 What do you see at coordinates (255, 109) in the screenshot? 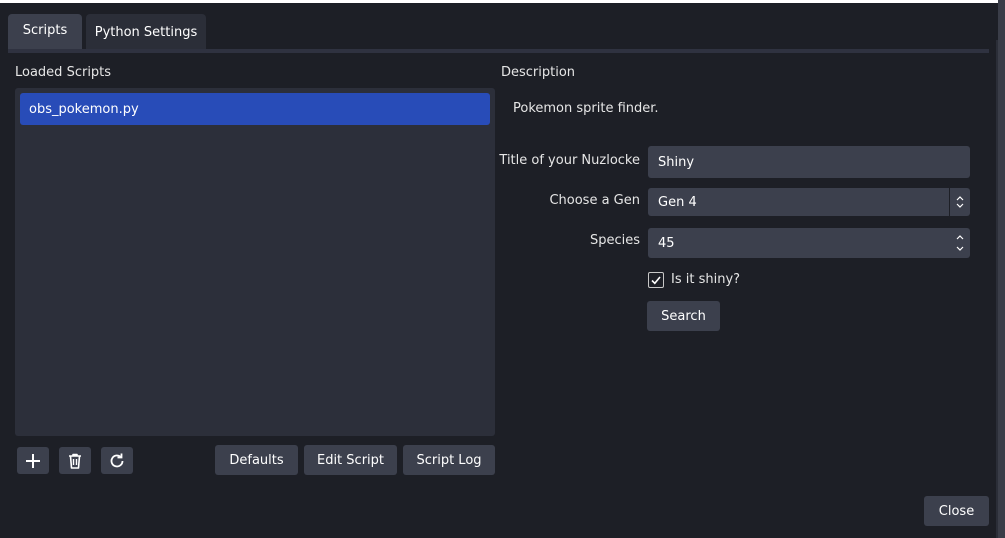
I see `list-item-selected: obs_pokemon.py` at bounding box center [255, 109].